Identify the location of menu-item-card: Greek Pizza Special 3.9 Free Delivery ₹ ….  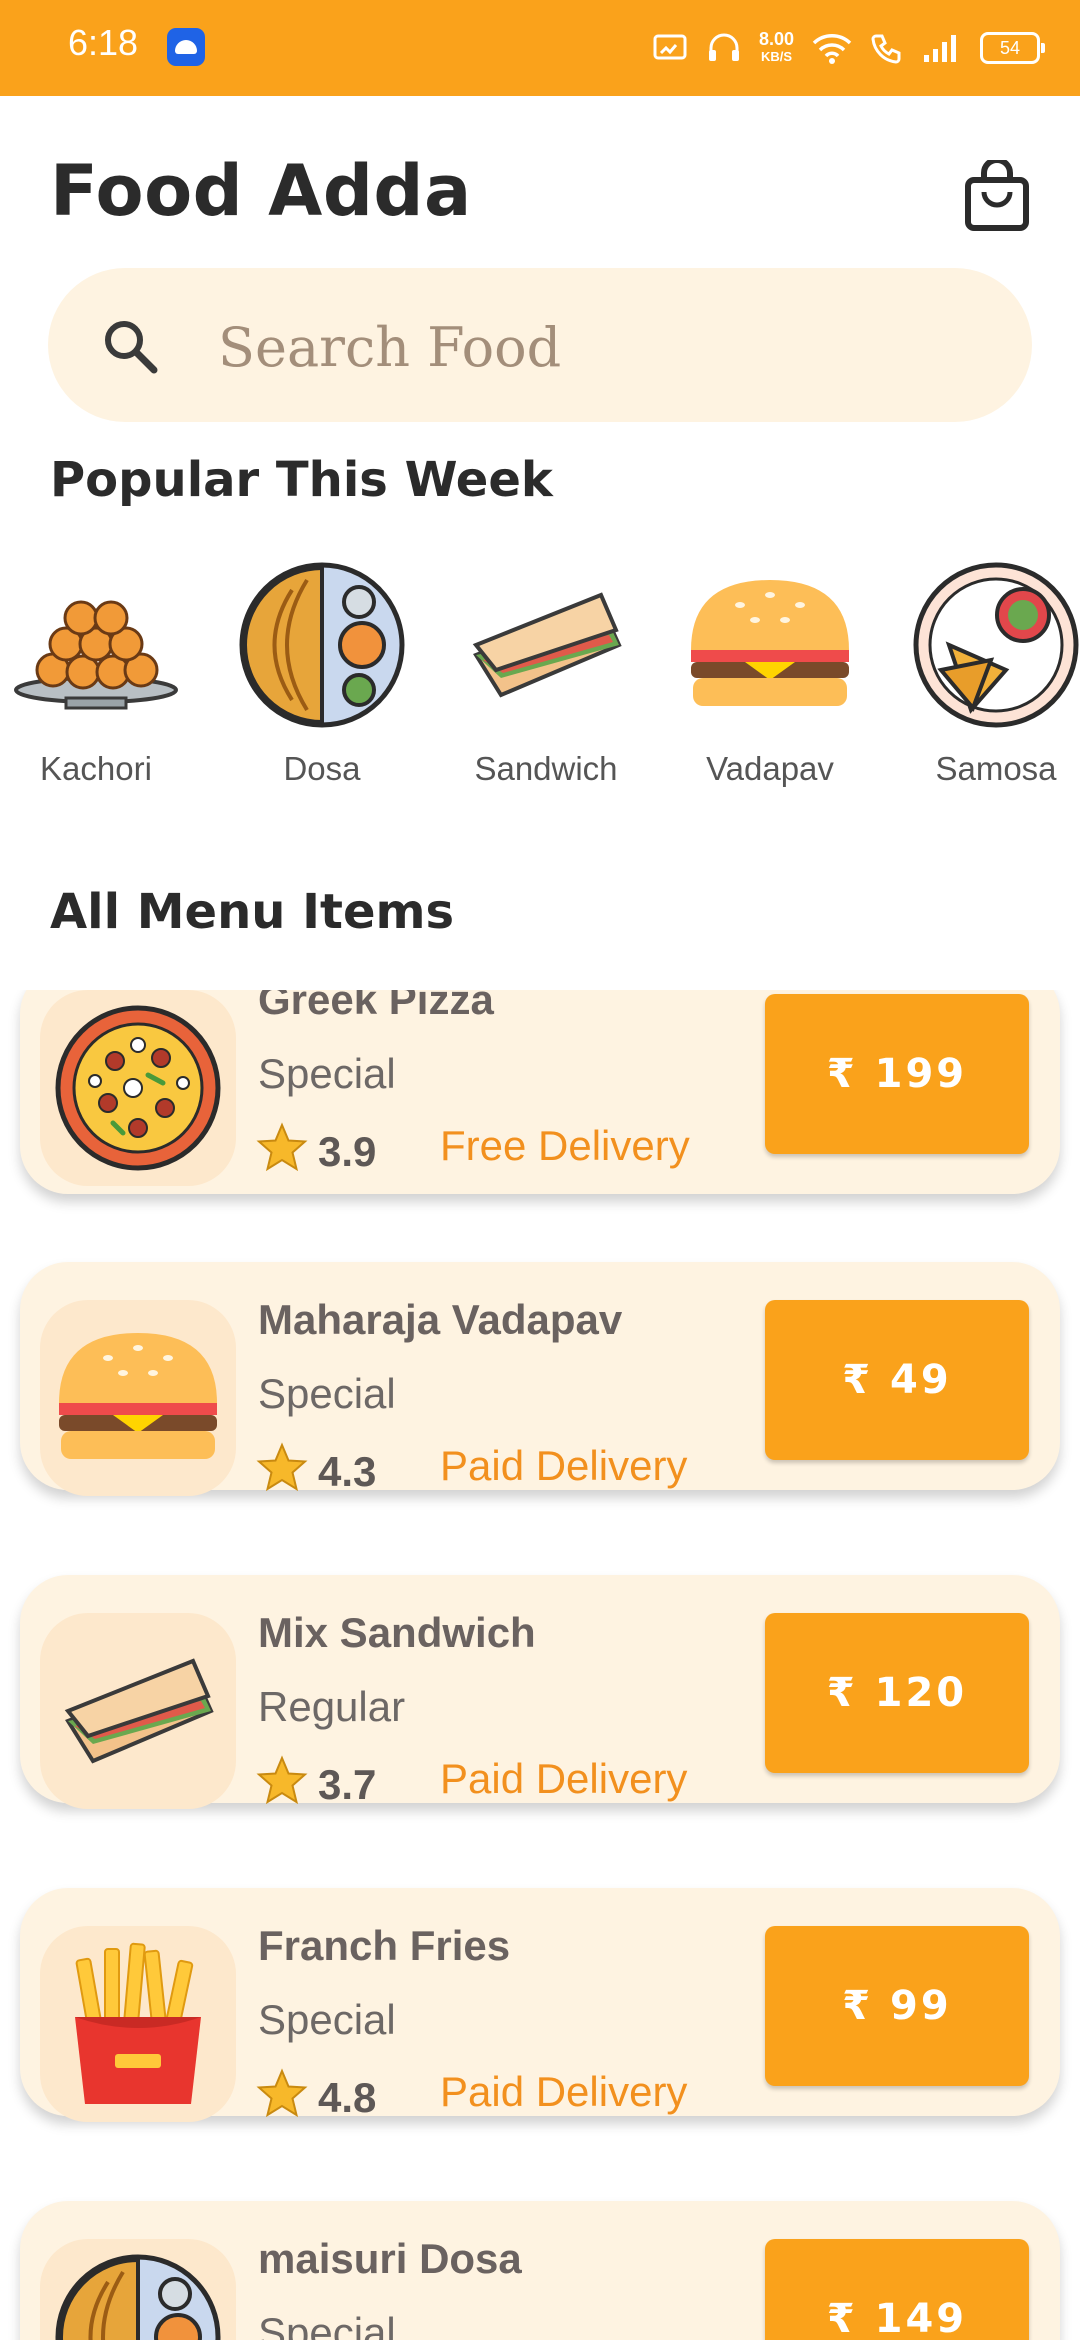
(540, 1092).